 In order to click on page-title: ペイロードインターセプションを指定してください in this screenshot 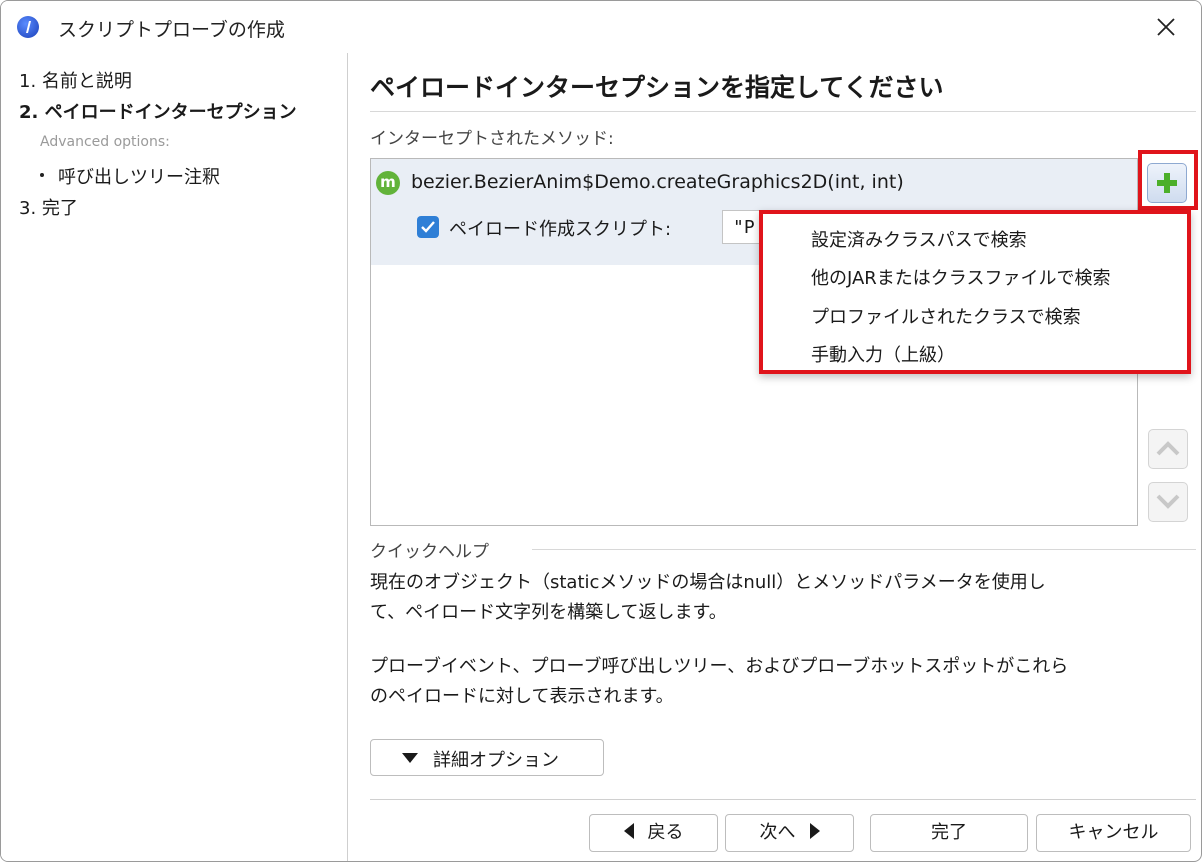, I will do `click(657, 87)`.